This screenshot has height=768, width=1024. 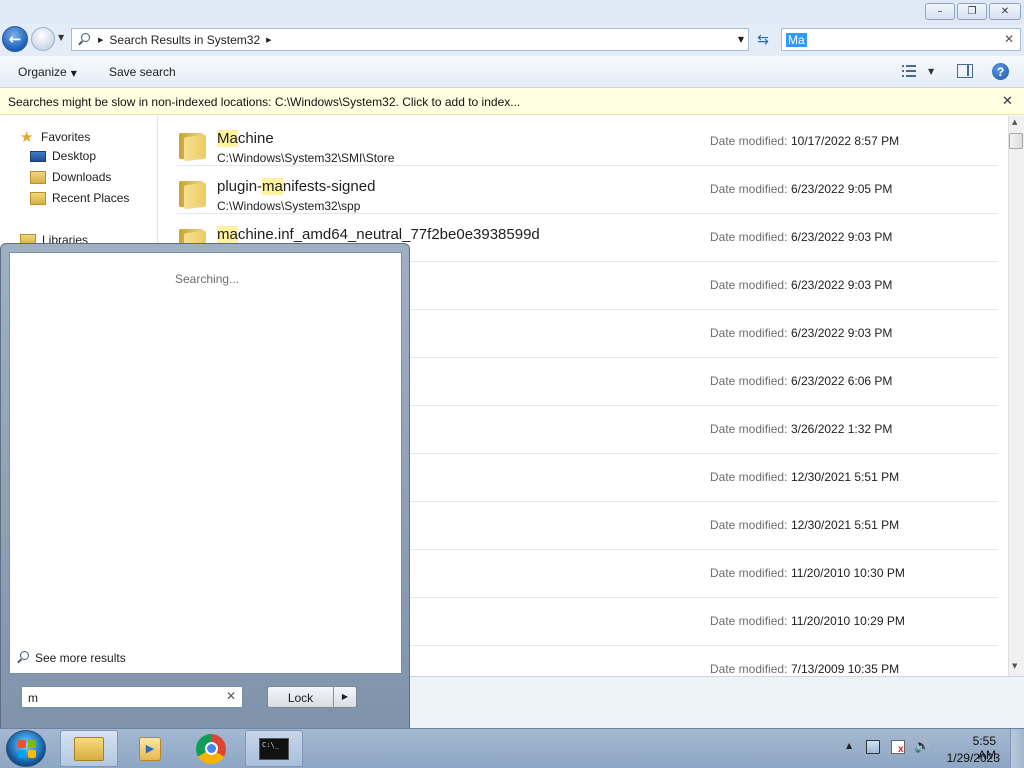 I want to click on result-name: plugin-manifests-signed, so click(x=296, y=186).